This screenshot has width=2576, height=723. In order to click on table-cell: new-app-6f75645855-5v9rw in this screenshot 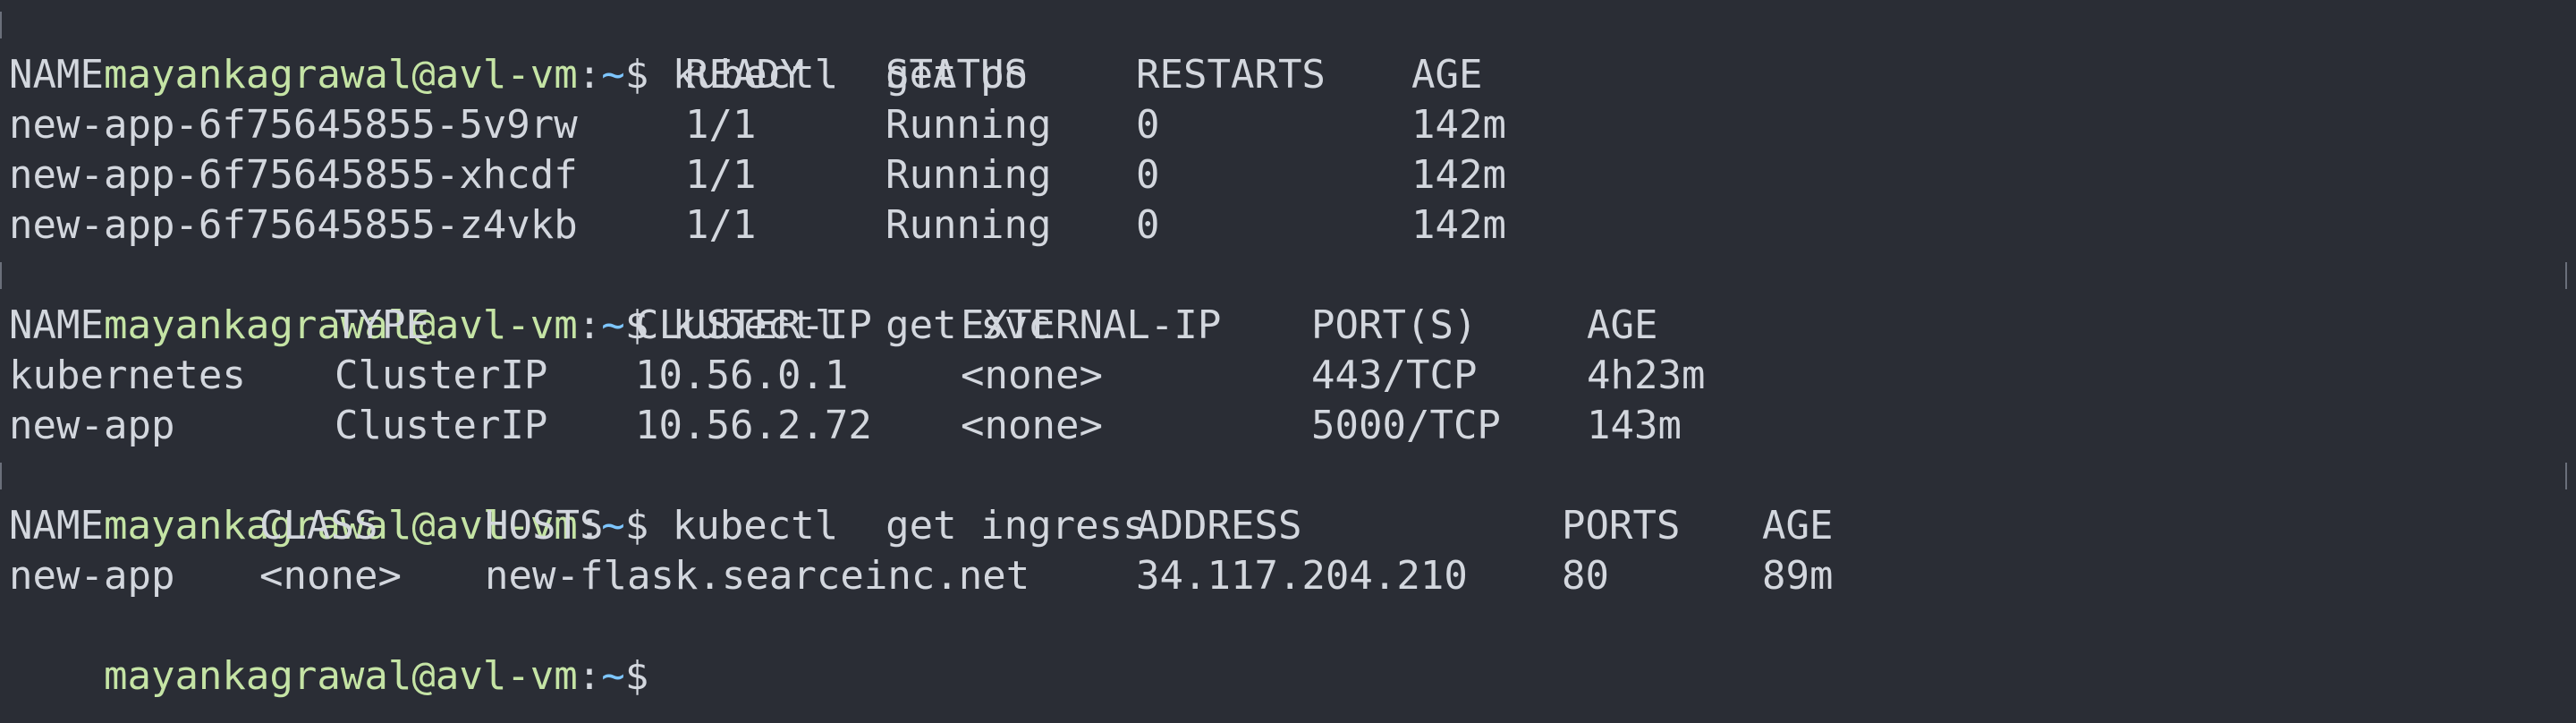, I will do `click(293, 125)`.